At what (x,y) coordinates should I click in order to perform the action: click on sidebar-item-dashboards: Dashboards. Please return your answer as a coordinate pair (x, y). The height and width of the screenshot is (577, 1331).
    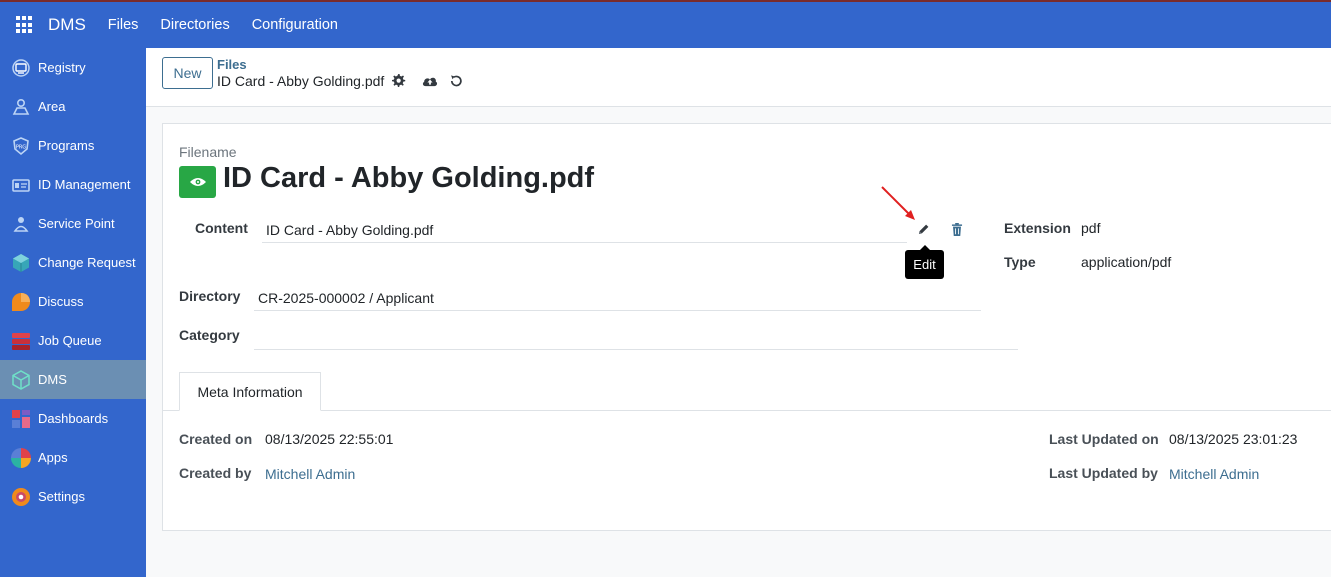
    Looking at the image, I should click on (73, 418).